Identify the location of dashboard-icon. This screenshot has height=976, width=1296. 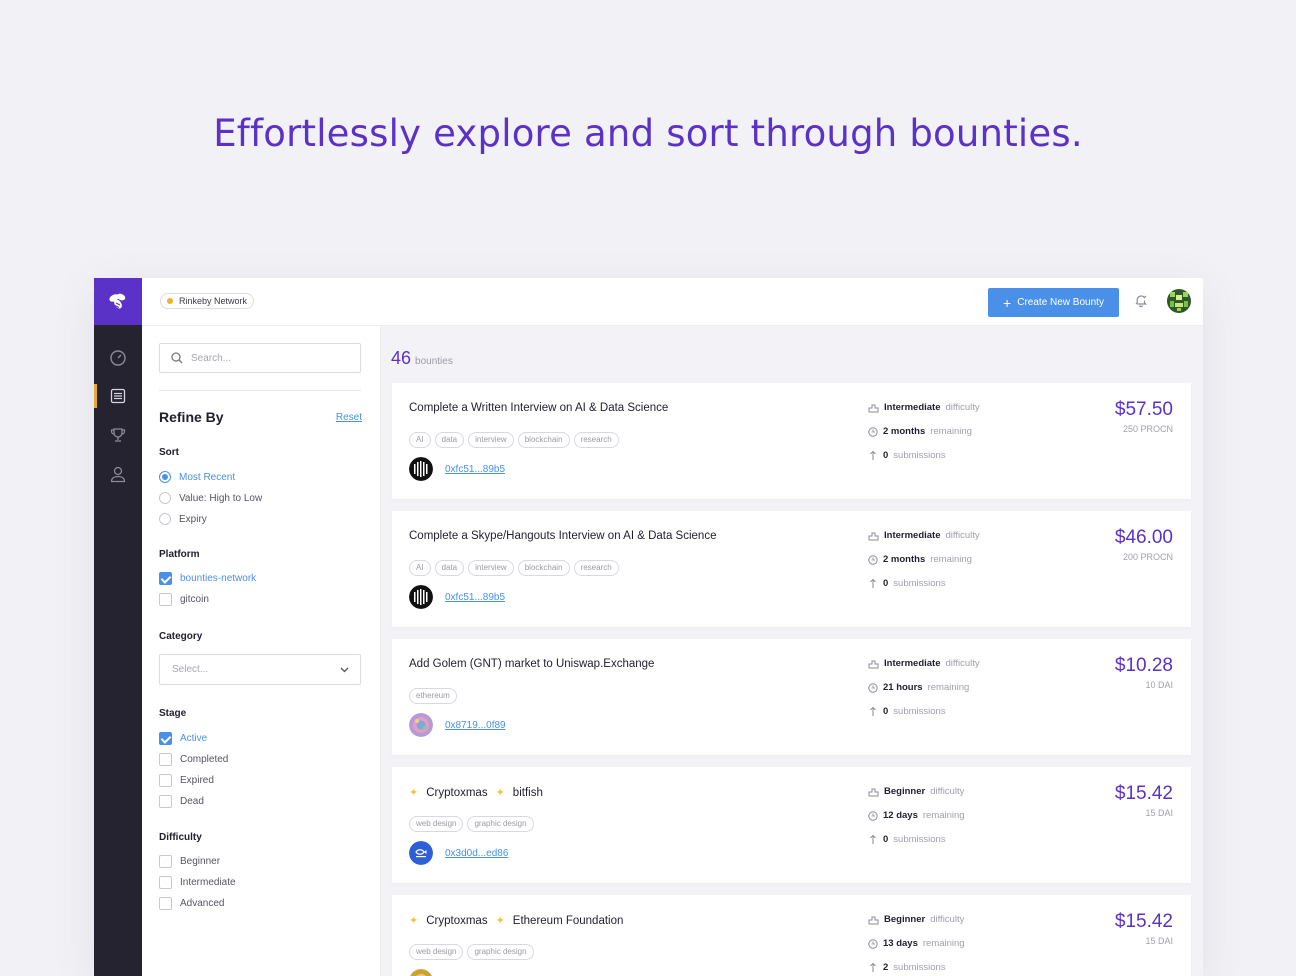
(118, 357).